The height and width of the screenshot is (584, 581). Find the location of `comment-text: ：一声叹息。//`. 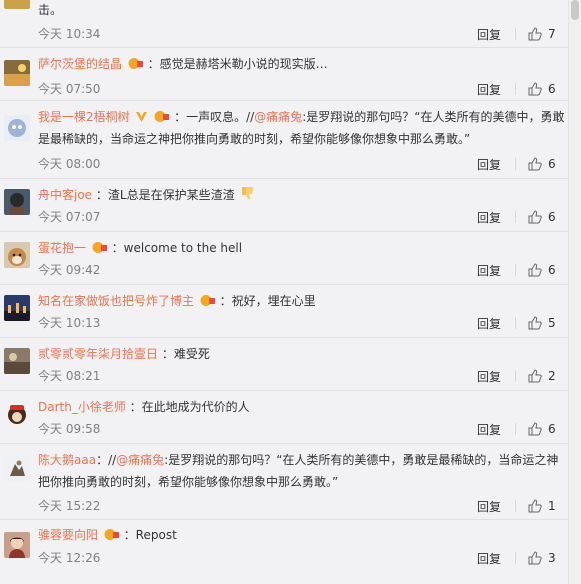

comment-text: ：一声叹息。// is located at coordinates (214, 117).